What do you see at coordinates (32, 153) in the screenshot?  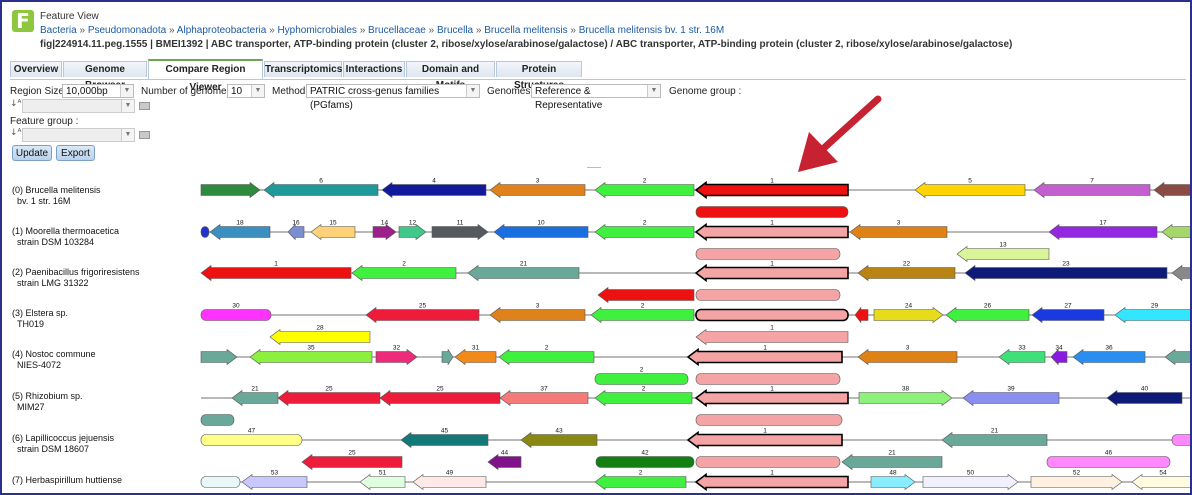 I see `update-button: Update` at bounding box center [32, 153].